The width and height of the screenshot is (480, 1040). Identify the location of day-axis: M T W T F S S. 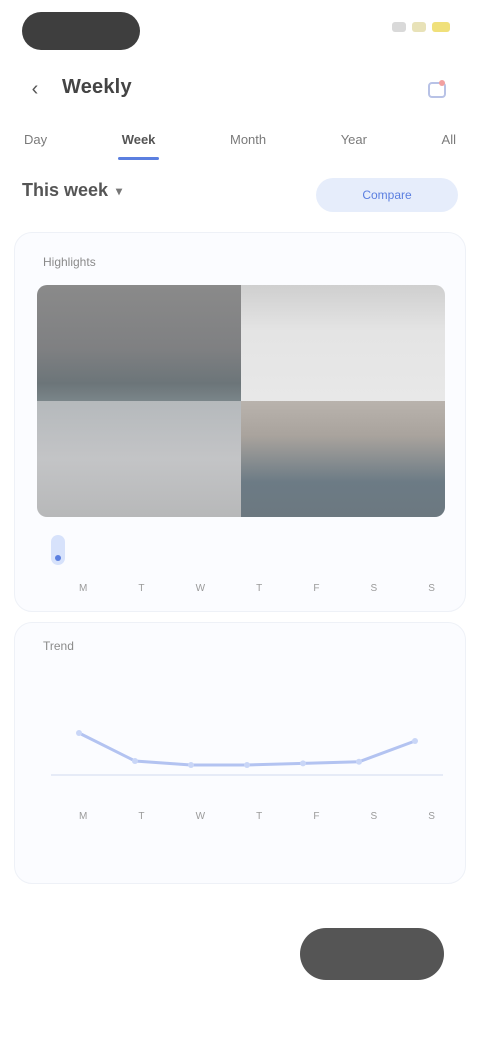
(257, 588).